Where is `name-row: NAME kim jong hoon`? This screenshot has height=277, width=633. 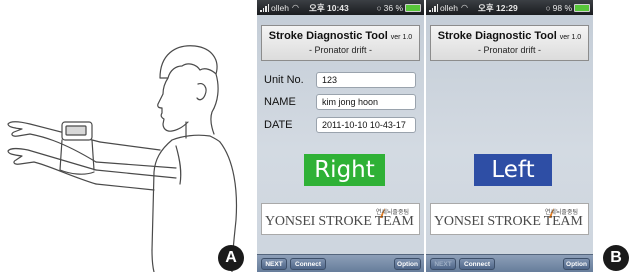
name-row: NAME kim jong hoon is located at coordinates (340, 102).